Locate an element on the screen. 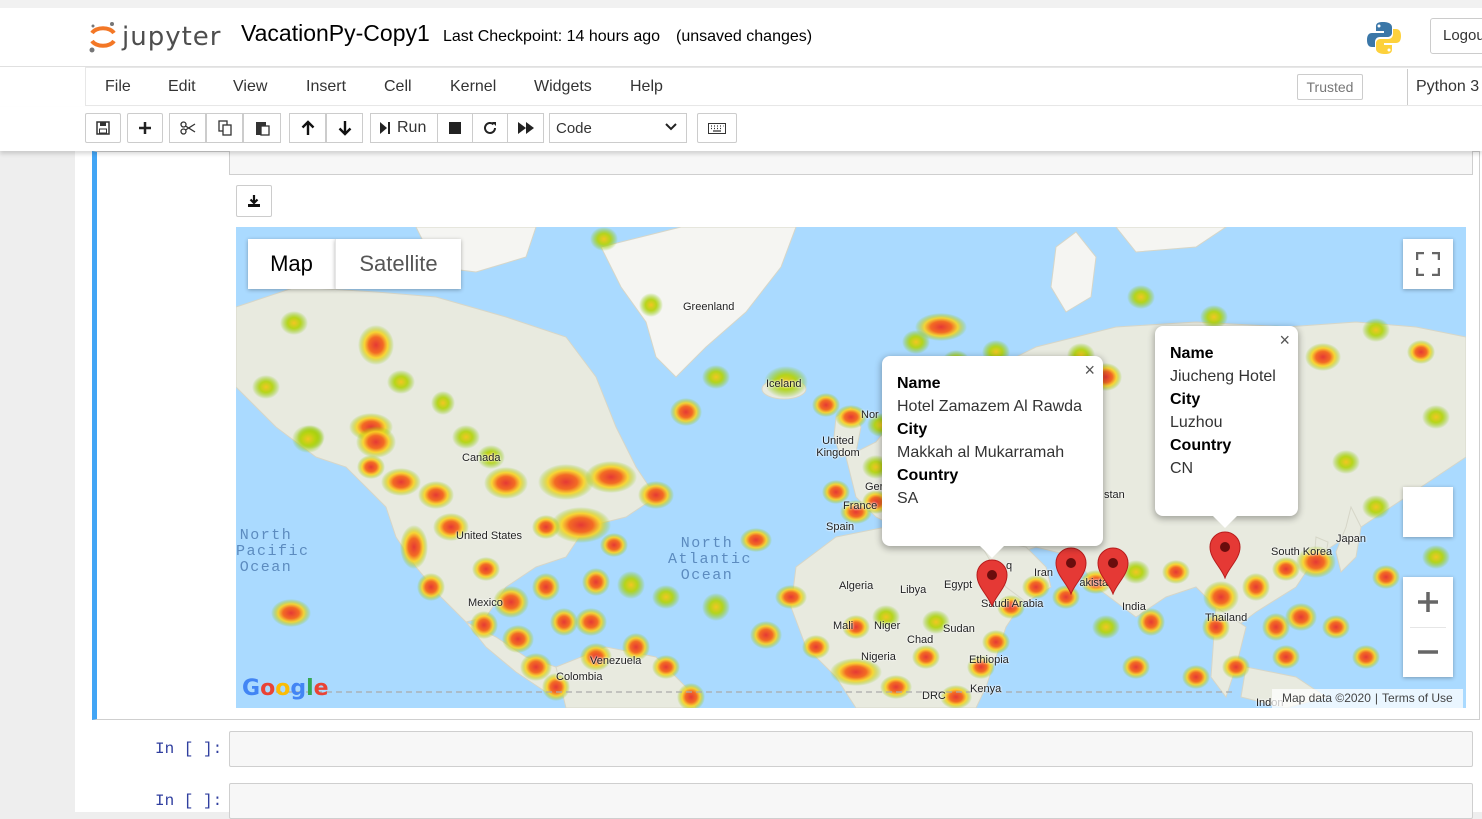  menu-insert: Insert is located at coordinates (326, 87).